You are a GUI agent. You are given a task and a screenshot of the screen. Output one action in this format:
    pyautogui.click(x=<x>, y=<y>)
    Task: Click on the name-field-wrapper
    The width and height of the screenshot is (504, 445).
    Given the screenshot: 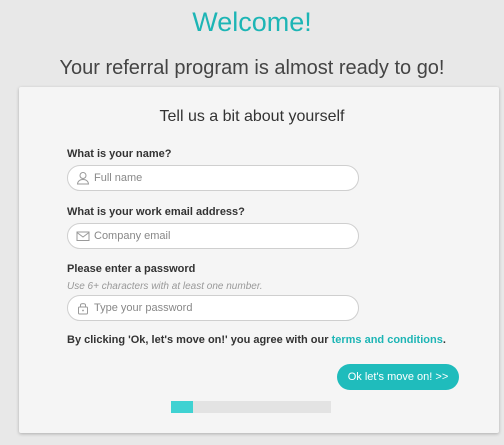 What is the action you would take?
    pyautogui.click(x=213, y=178)
    